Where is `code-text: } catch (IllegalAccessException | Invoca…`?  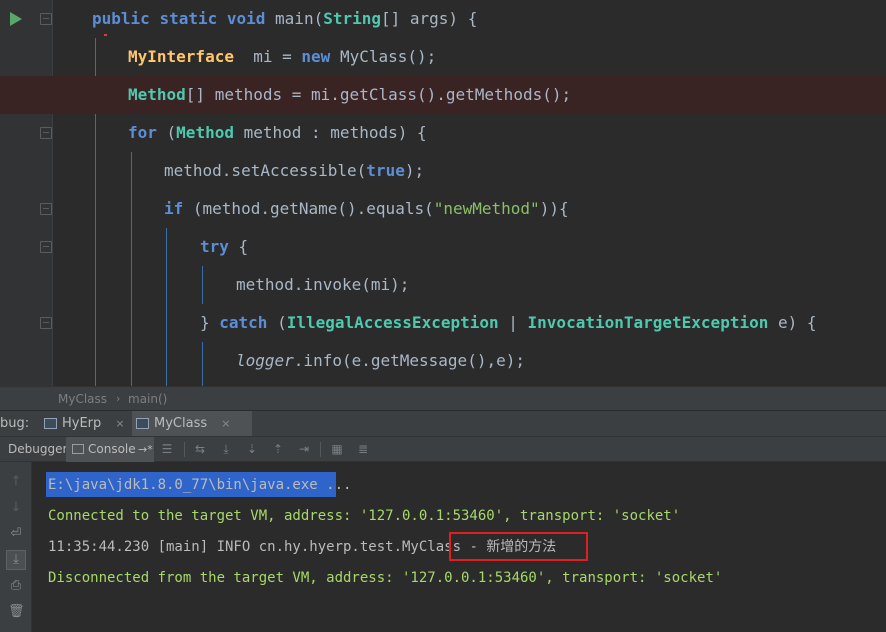 code-text: } catch (IllegalAccessException | Invoca… is located at coordinates (508, 323).